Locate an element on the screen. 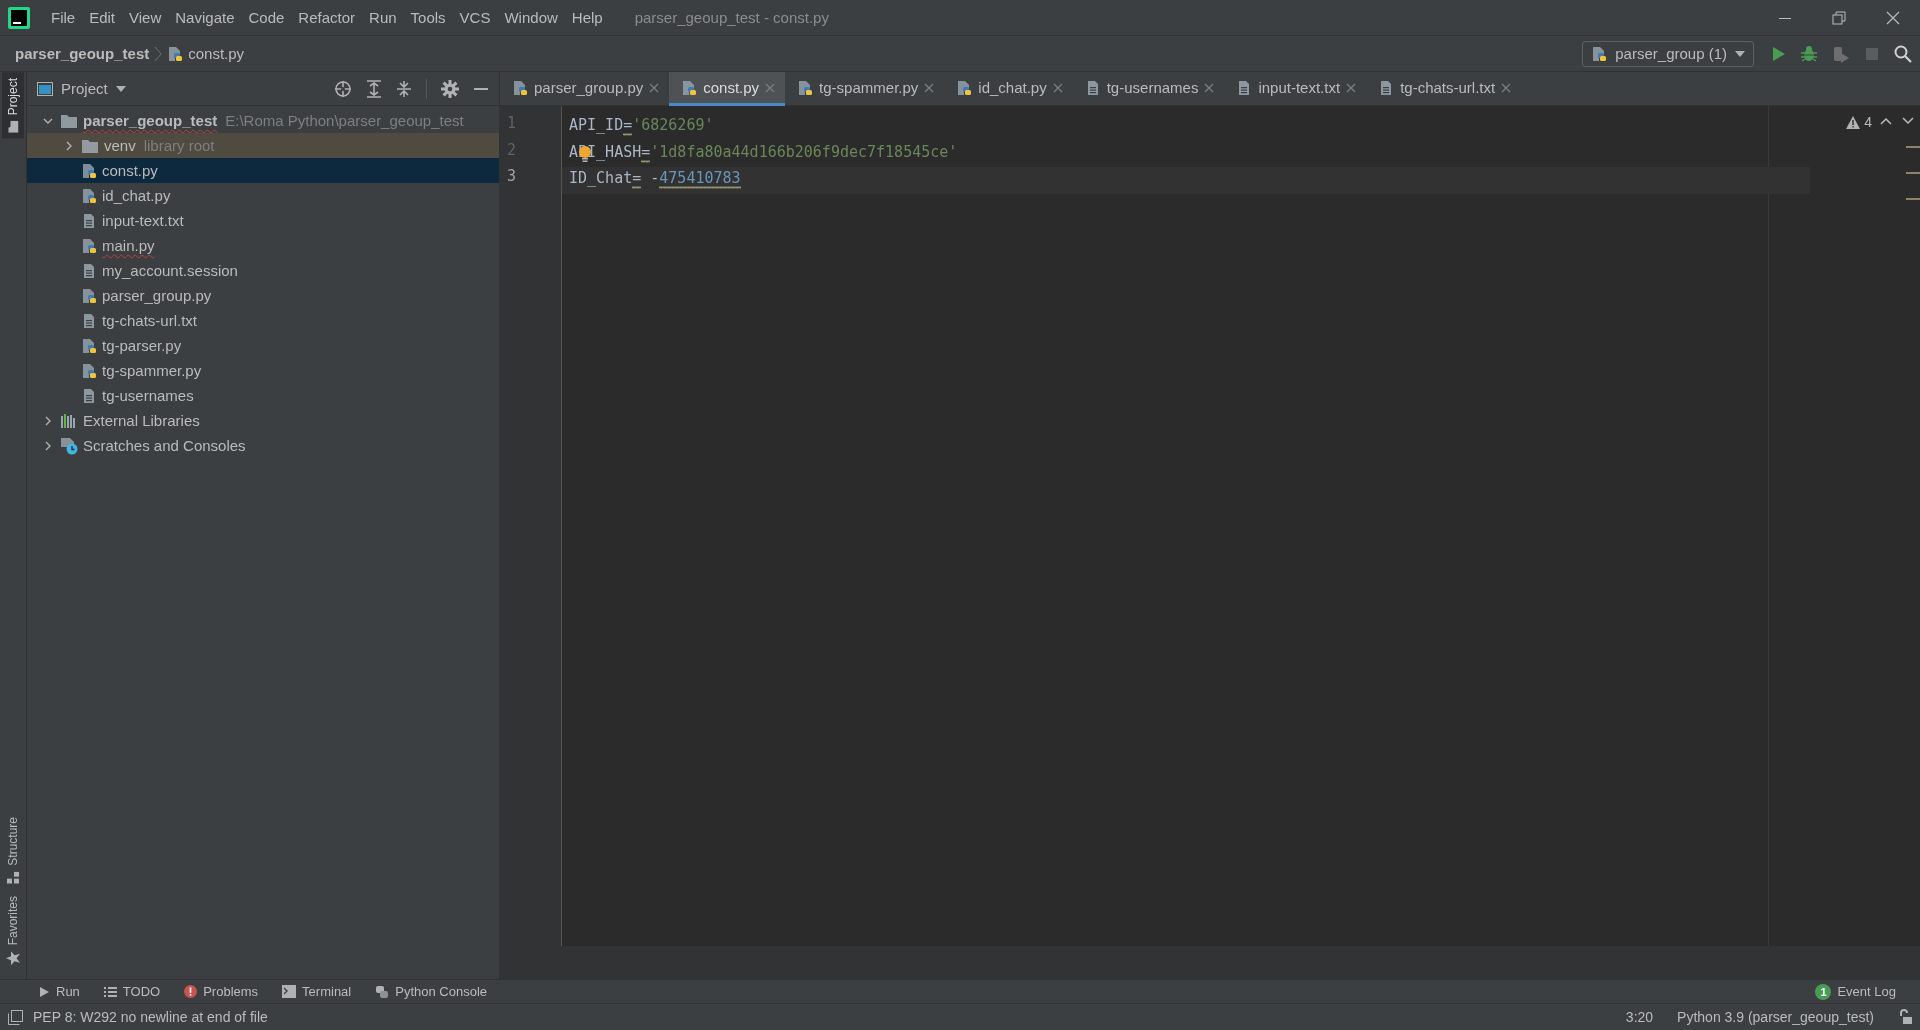  star-icon is located at coordinates (13, 958).